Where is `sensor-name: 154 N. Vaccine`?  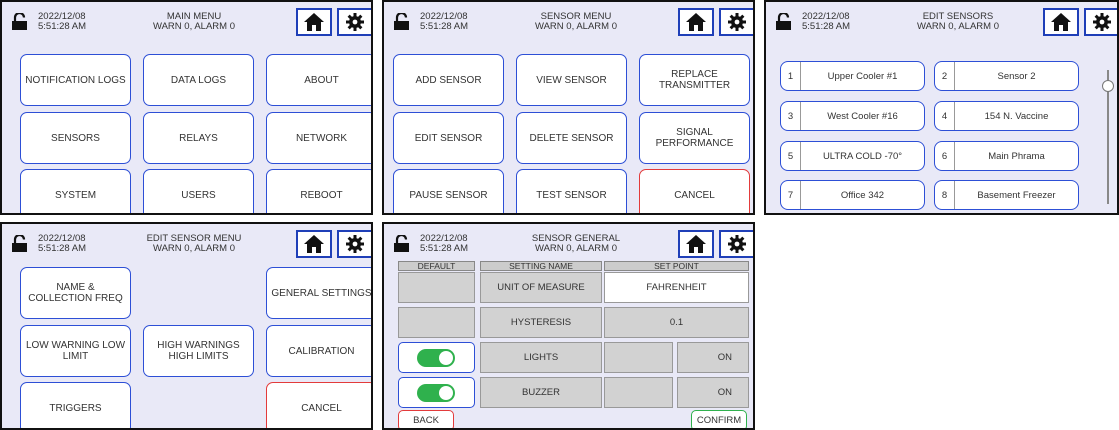 sensor-name: 154 N. Vaccine is located at coordinates (1016, 116).